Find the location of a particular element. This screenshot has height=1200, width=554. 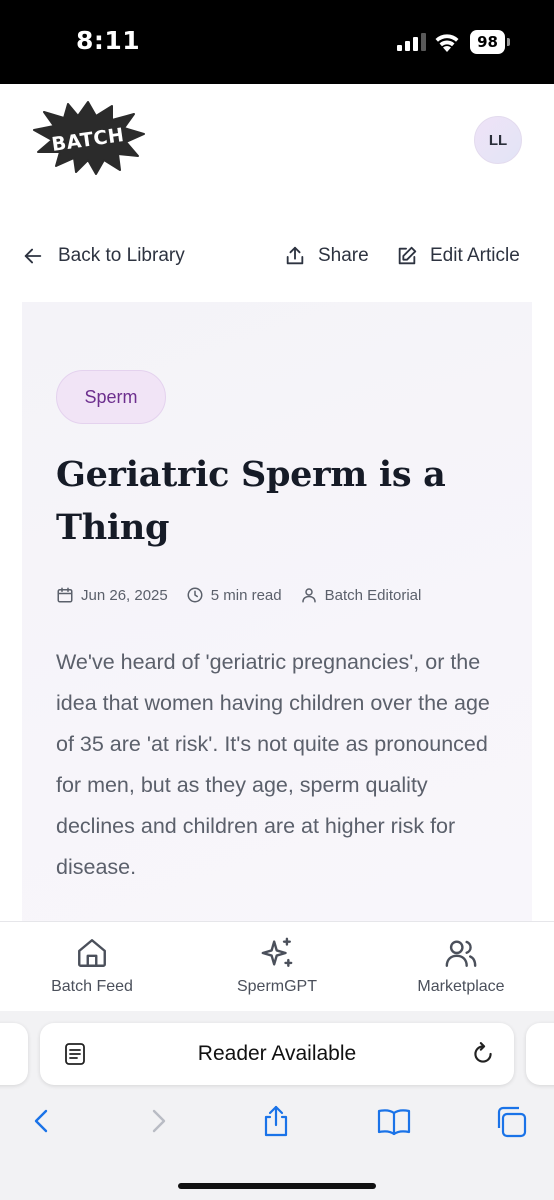

share-sheet-icon is located at coordinates (276, 1121).